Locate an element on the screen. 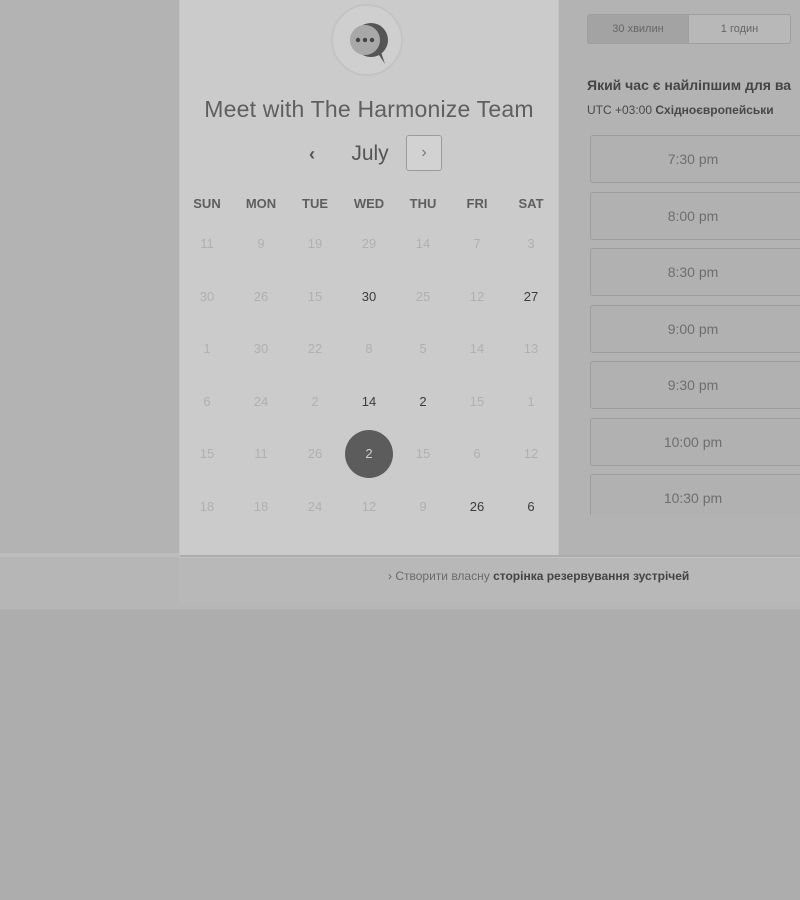 The height and width of the screenshot is (900, 800). month-label: July is located at coordinates (370, 153).